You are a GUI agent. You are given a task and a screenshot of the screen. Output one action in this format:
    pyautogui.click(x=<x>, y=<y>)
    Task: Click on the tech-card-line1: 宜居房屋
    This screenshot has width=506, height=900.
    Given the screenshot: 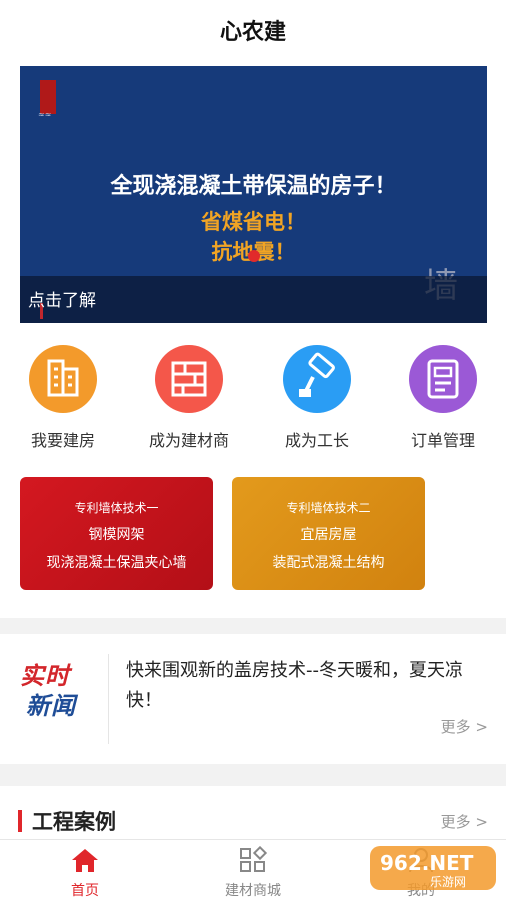 What is the action you would take?
    pyautogui.click(x=328, y=535)
    